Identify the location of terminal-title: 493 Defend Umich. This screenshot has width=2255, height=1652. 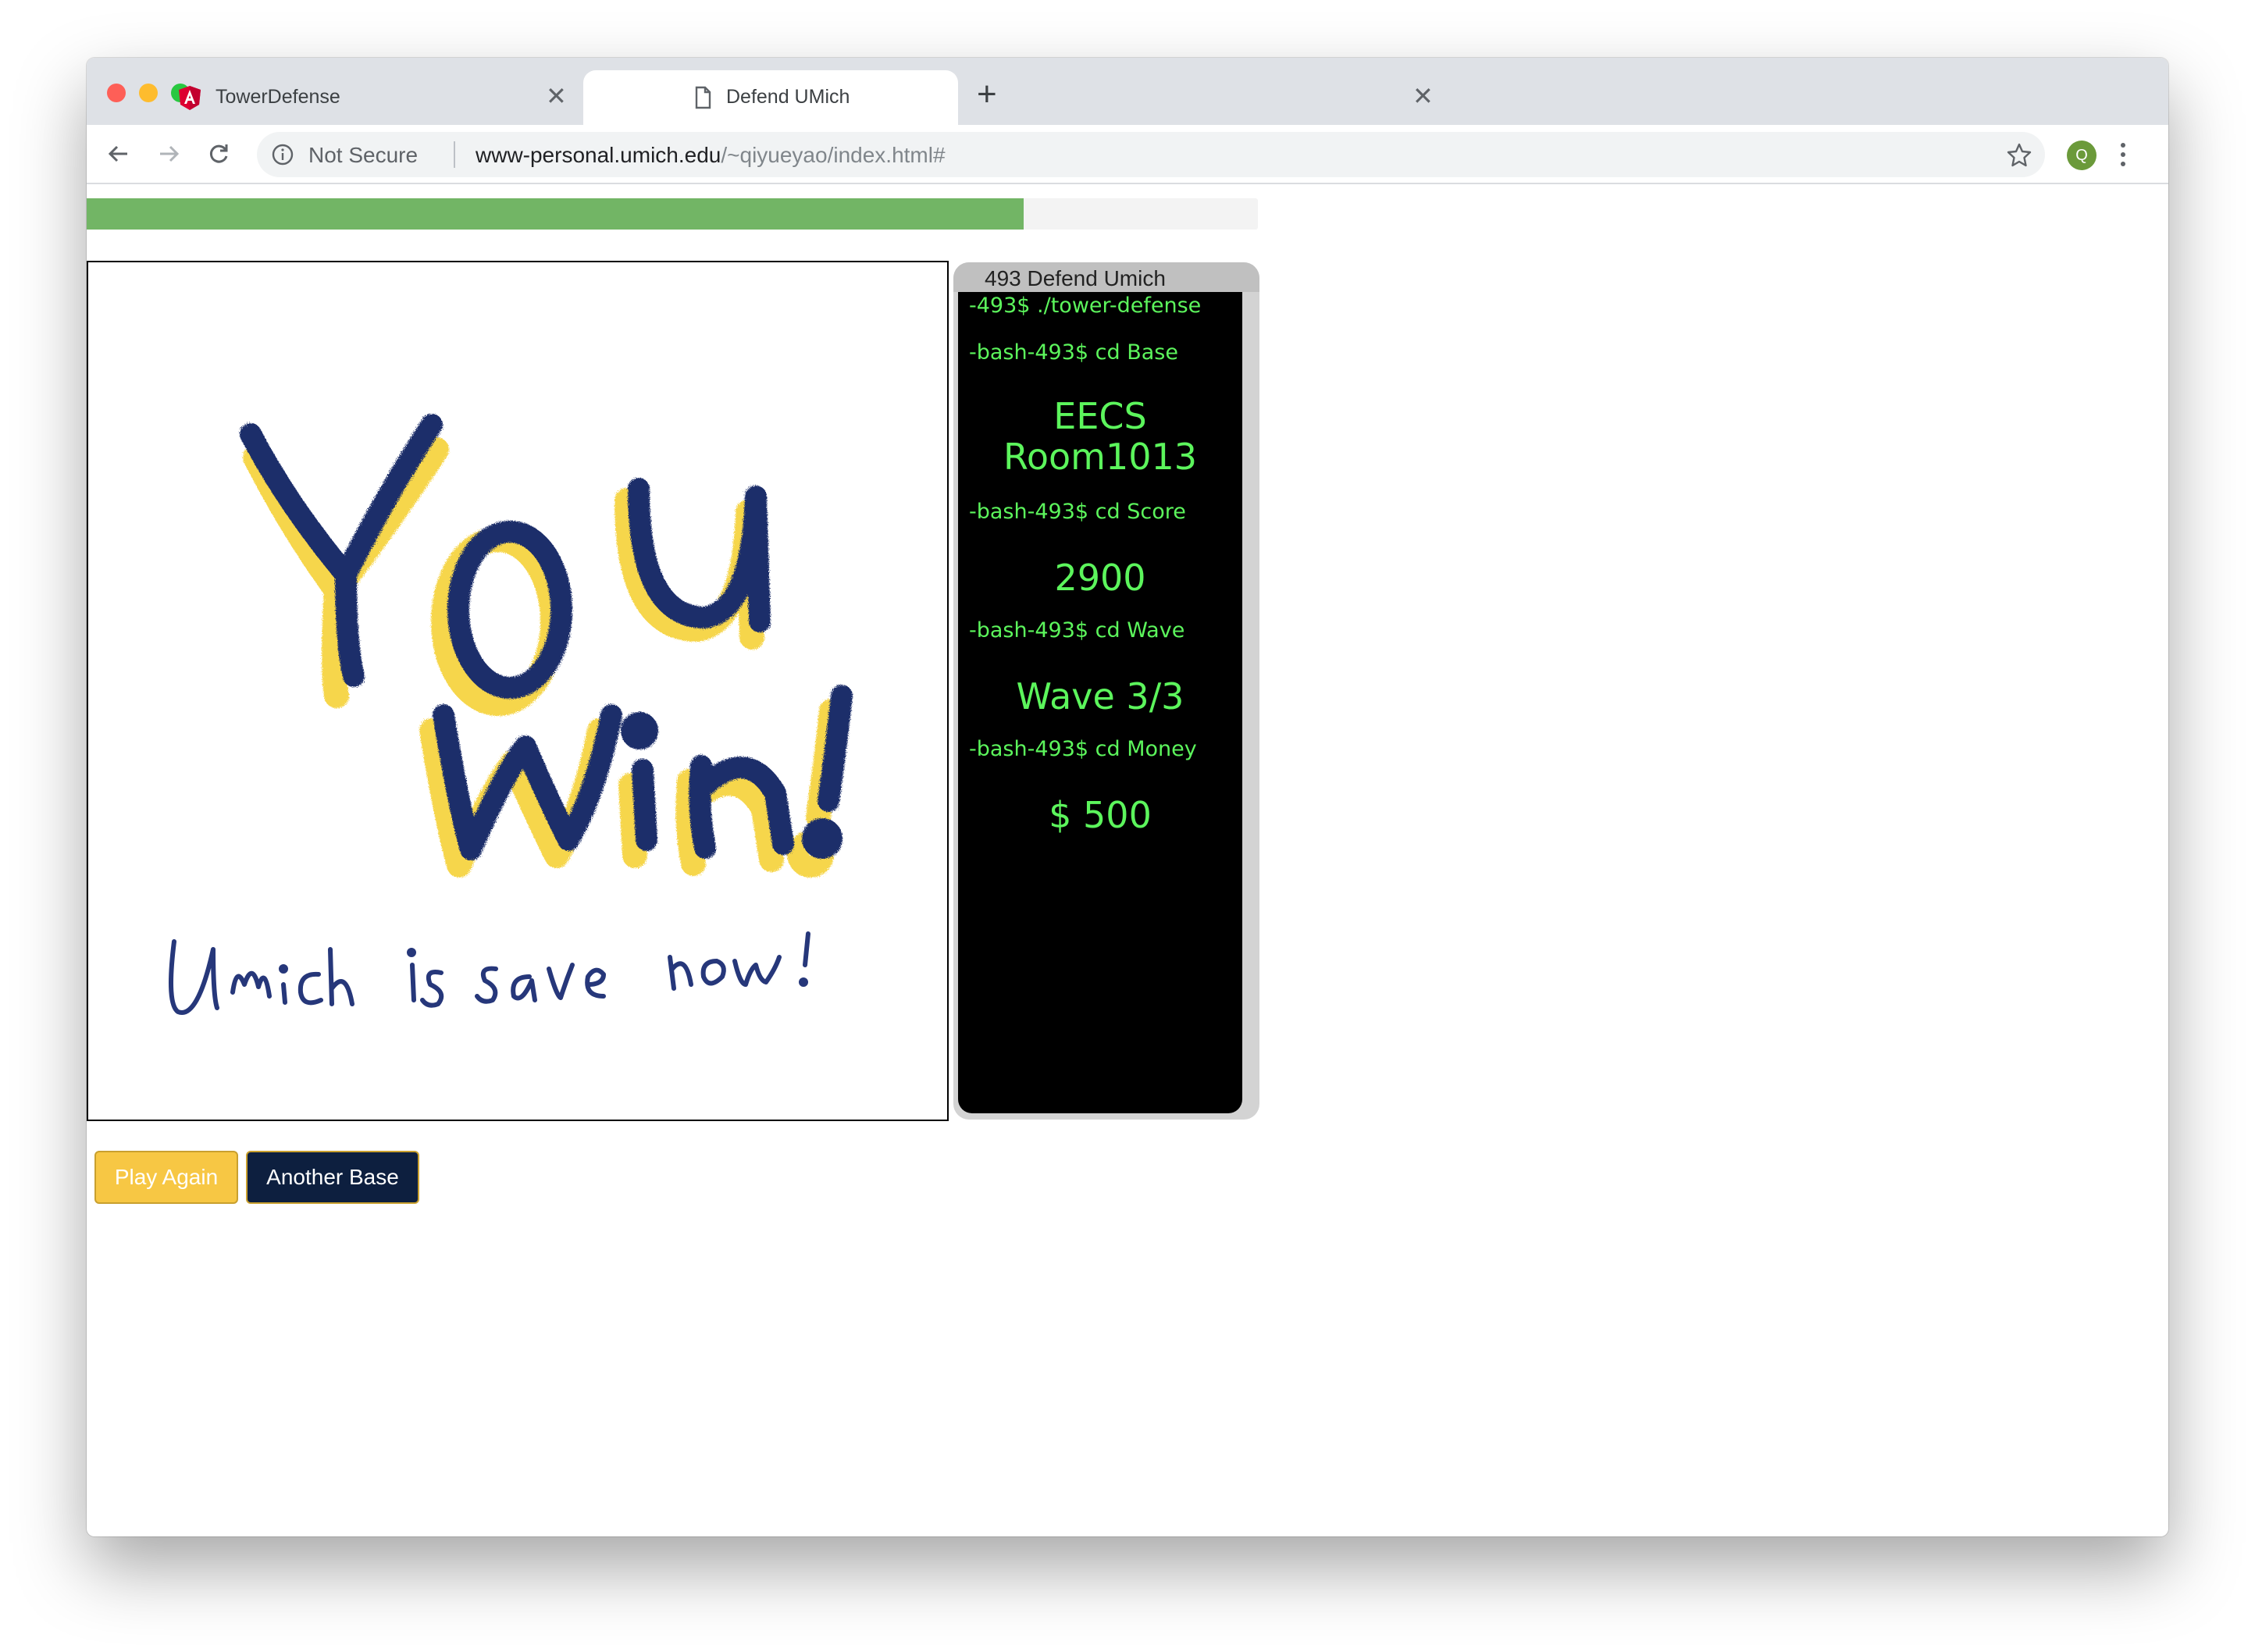
(1106, 277).